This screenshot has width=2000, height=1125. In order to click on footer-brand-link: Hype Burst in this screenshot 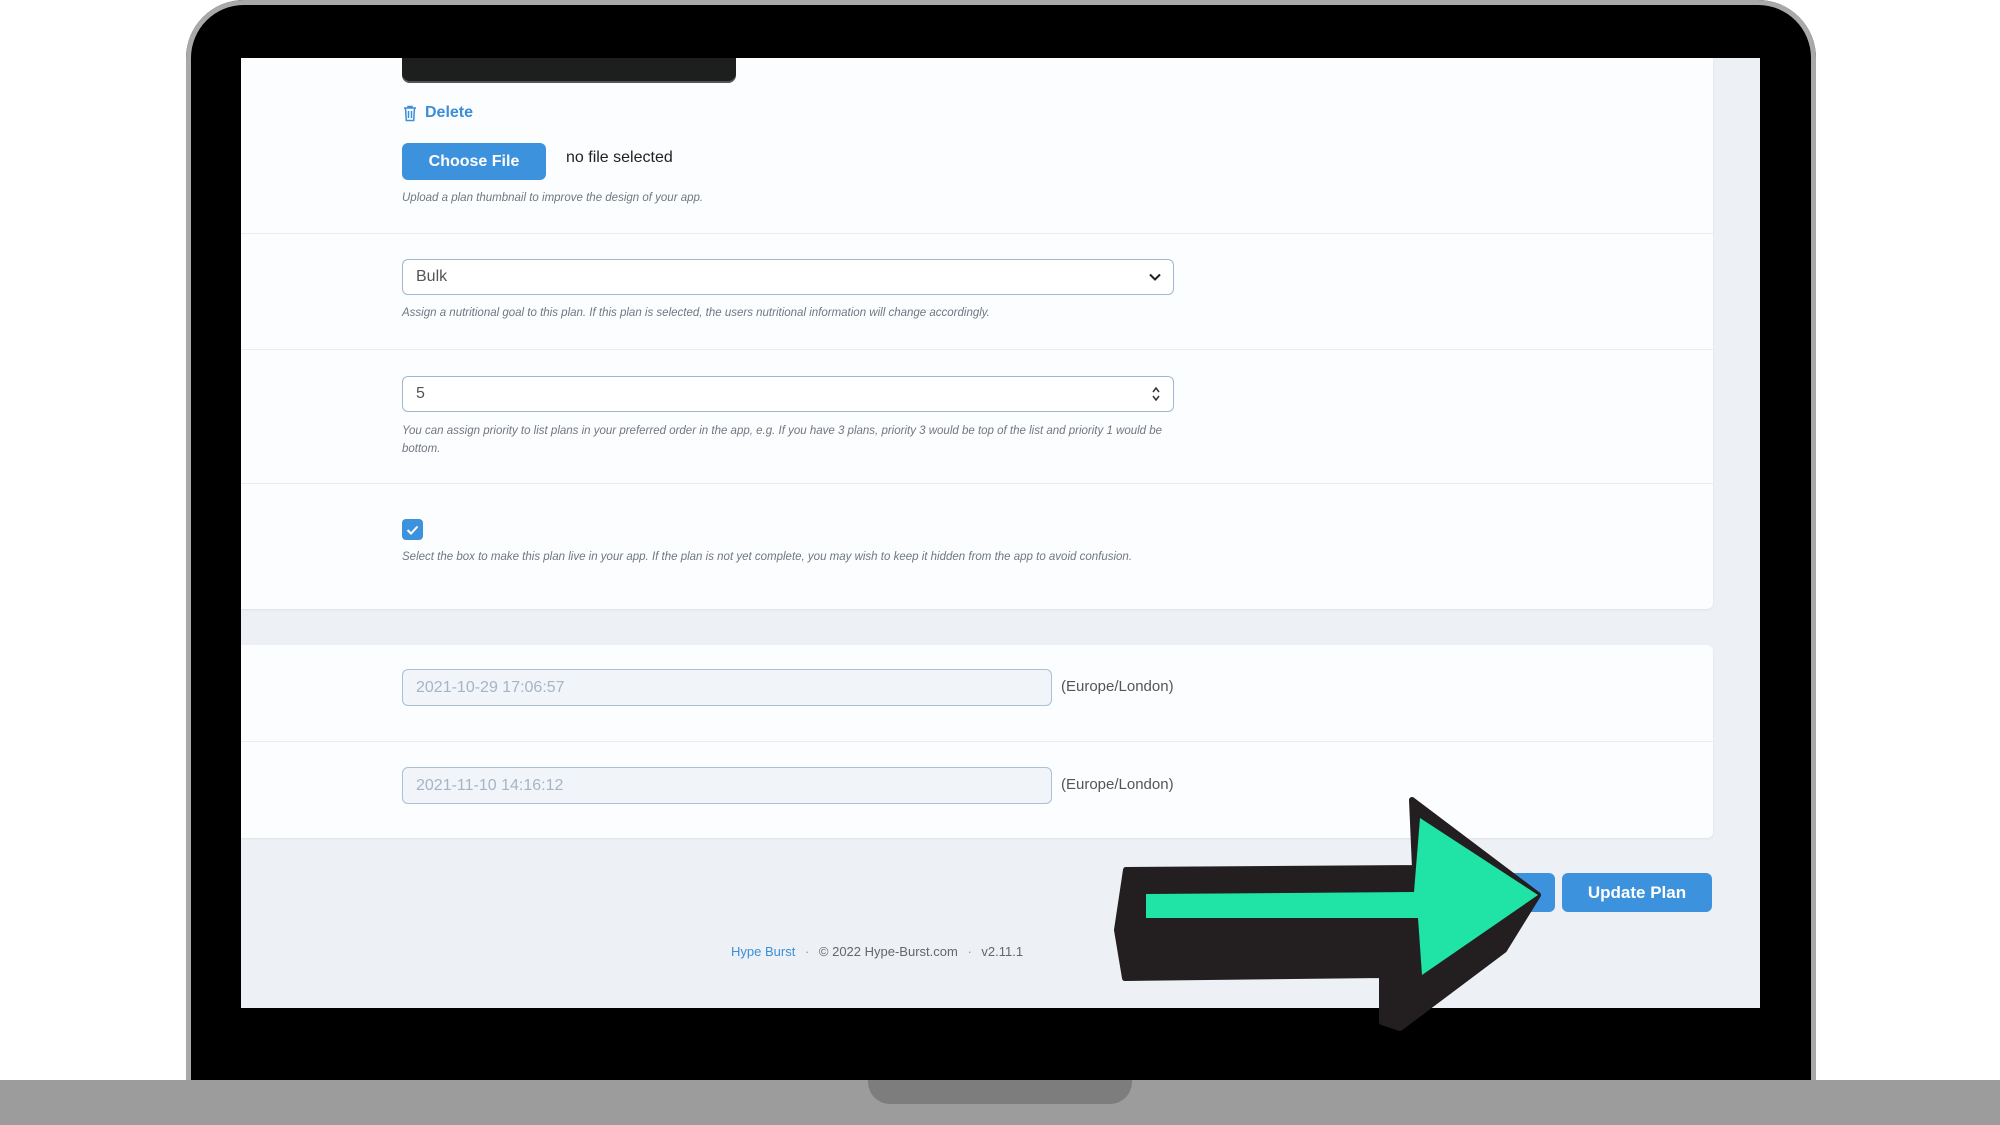, I will do `click(763, 951)`.